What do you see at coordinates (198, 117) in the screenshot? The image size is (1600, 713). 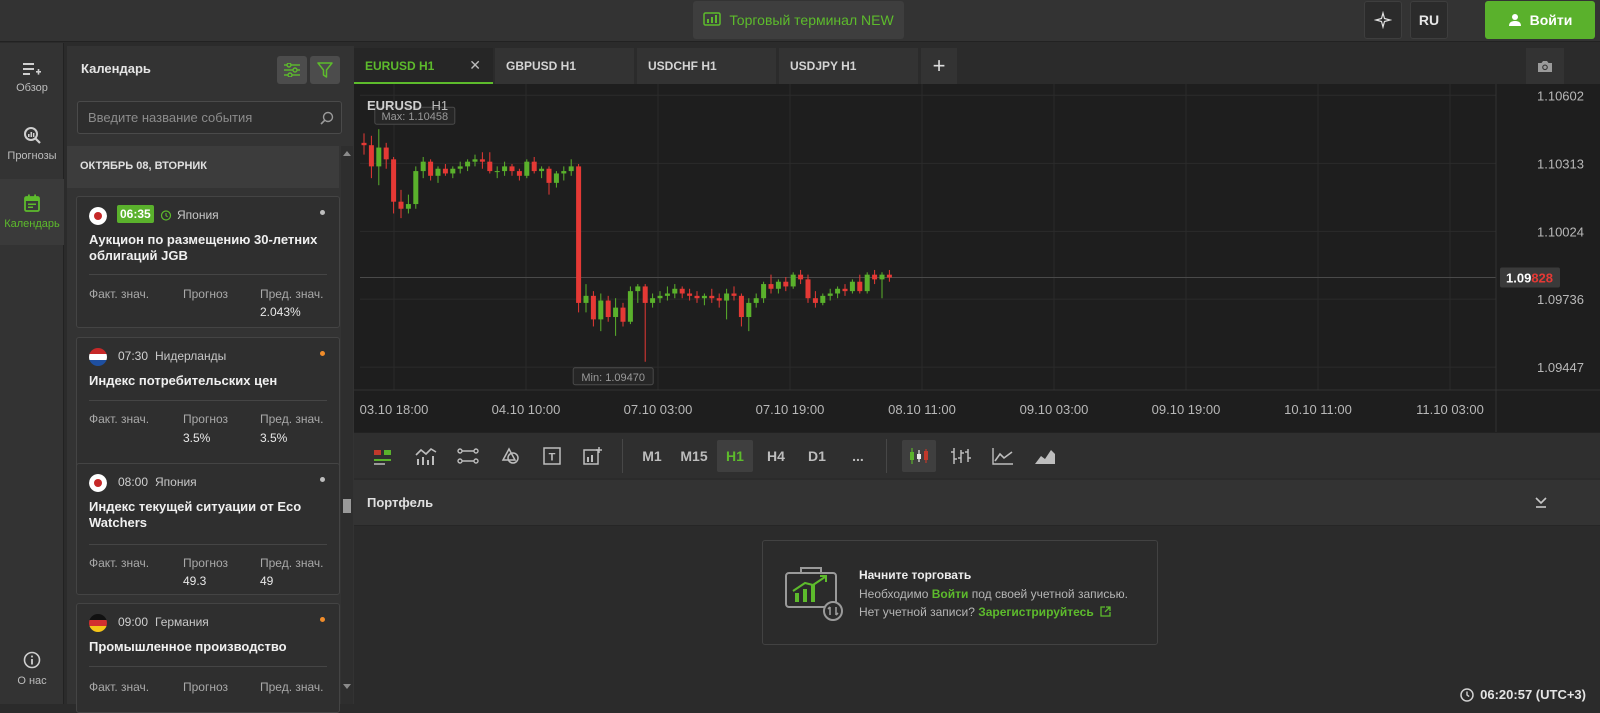 I see `event-search-input` at bounding box center [198, 117].